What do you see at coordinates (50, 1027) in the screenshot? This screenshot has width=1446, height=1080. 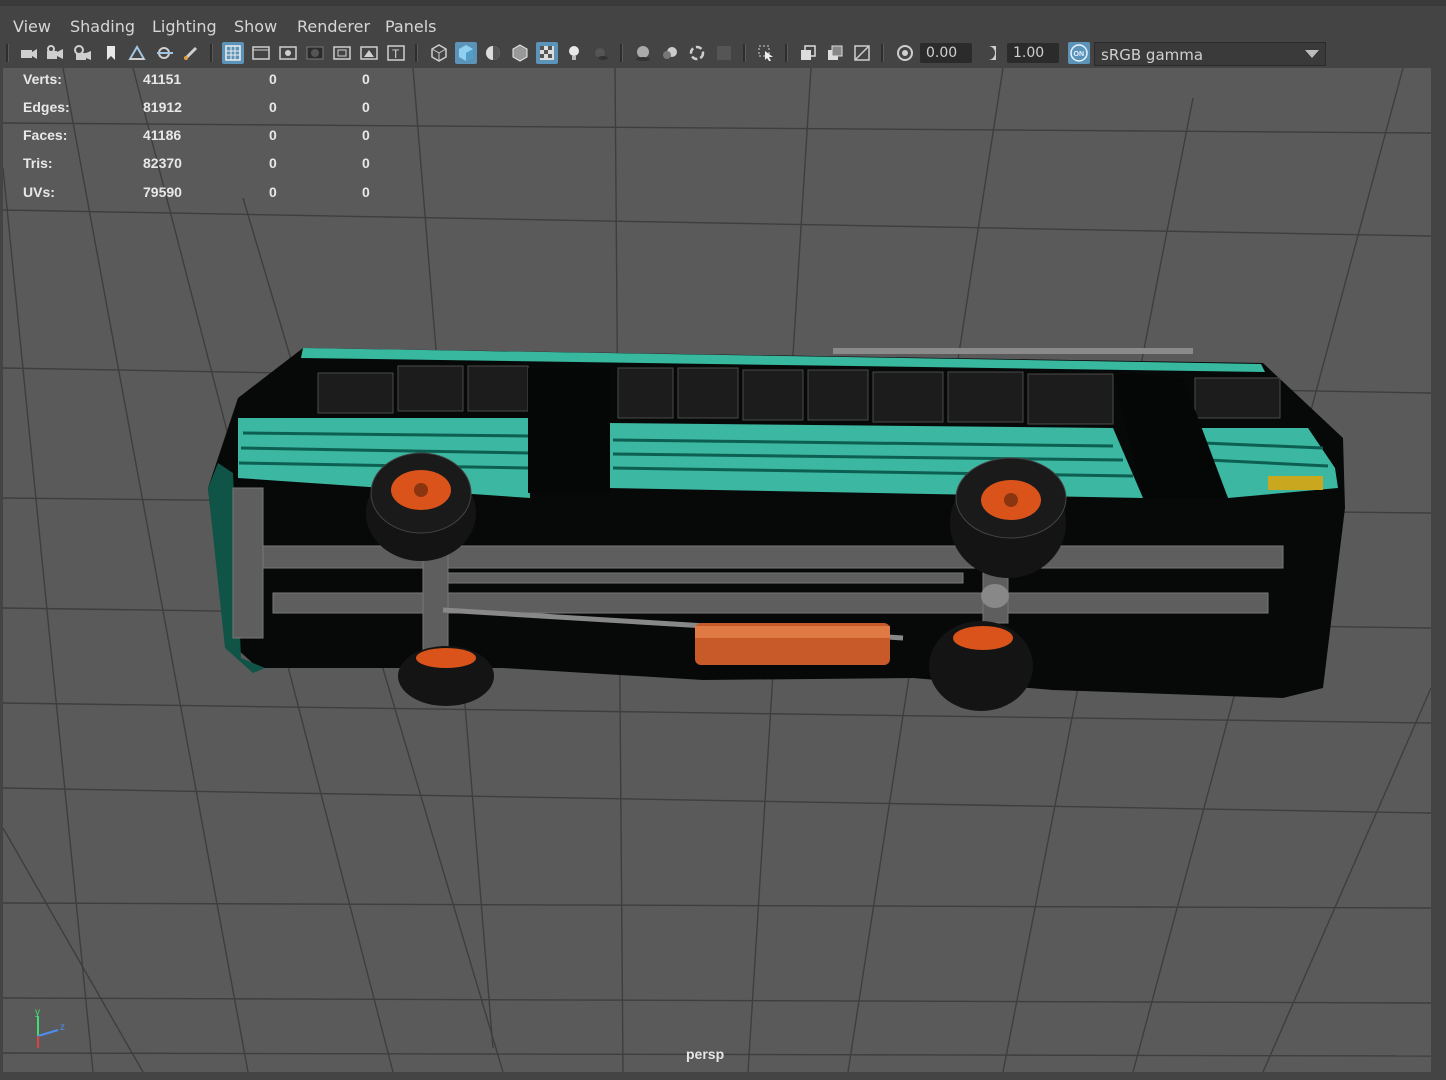 I see `axis-indicator: y z` at bounding box center [50, 1027].